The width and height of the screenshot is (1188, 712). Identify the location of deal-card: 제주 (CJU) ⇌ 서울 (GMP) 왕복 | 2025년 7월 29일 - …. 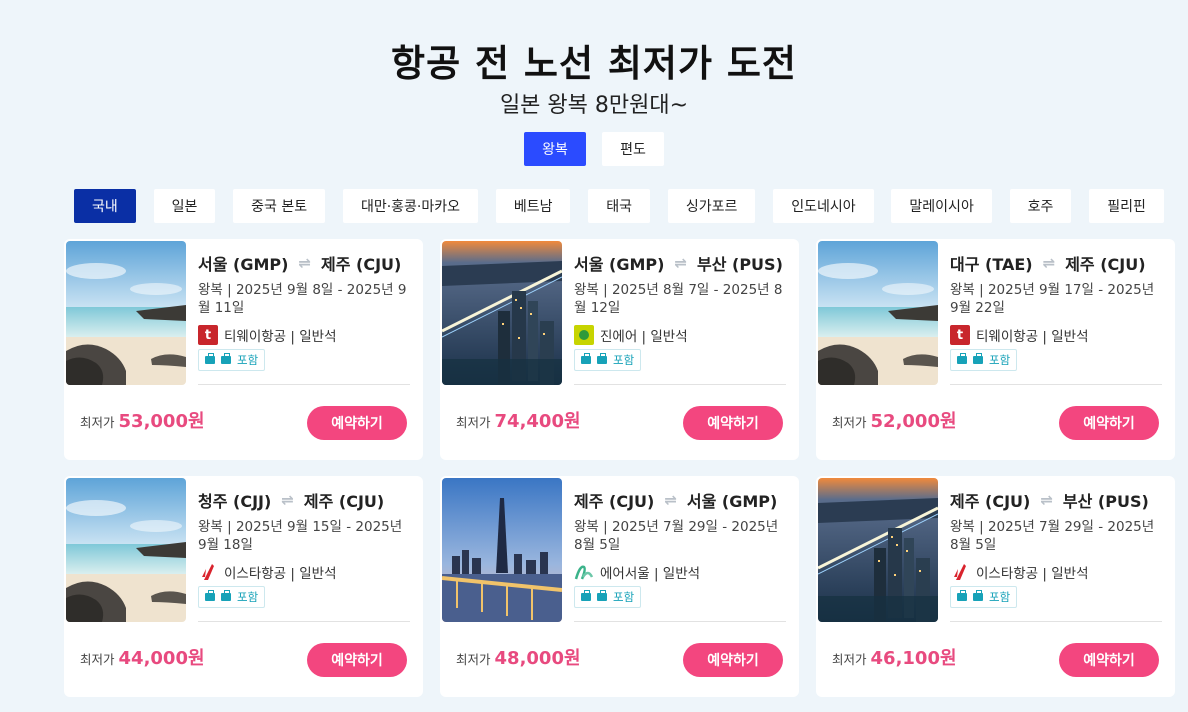
(619, 586).